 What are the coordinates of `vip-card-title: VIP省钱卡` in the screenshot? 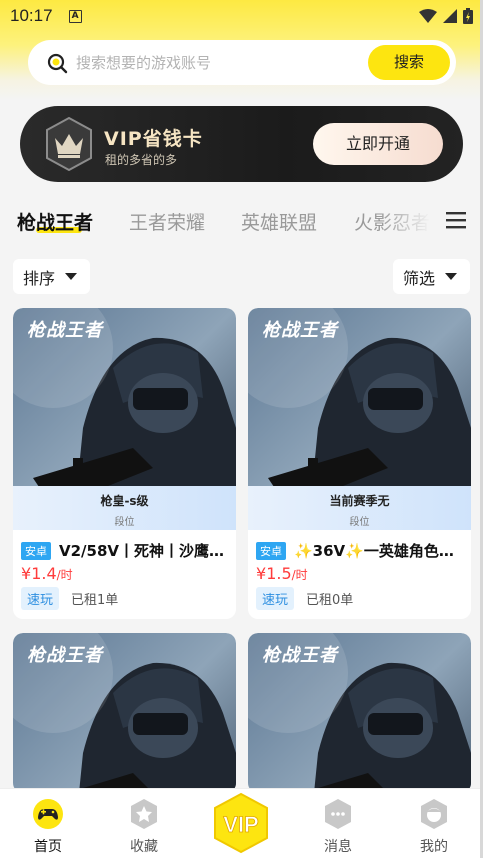 It's located at (153, 139).